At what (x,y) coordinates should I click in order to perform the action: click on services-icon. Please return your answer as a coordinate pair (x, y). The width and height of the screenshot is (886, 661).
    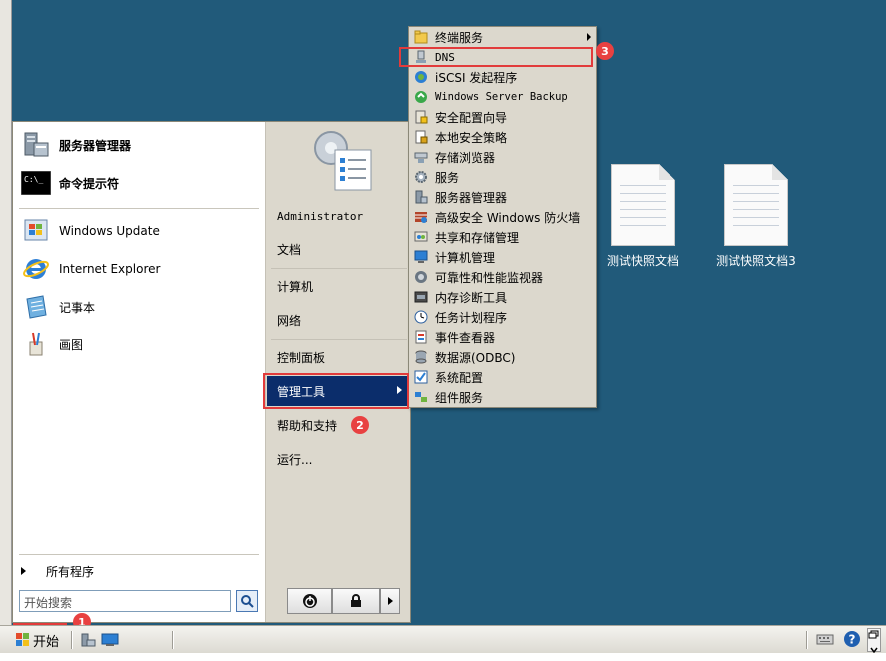
    Looking at the image, I should click on (421, 177).